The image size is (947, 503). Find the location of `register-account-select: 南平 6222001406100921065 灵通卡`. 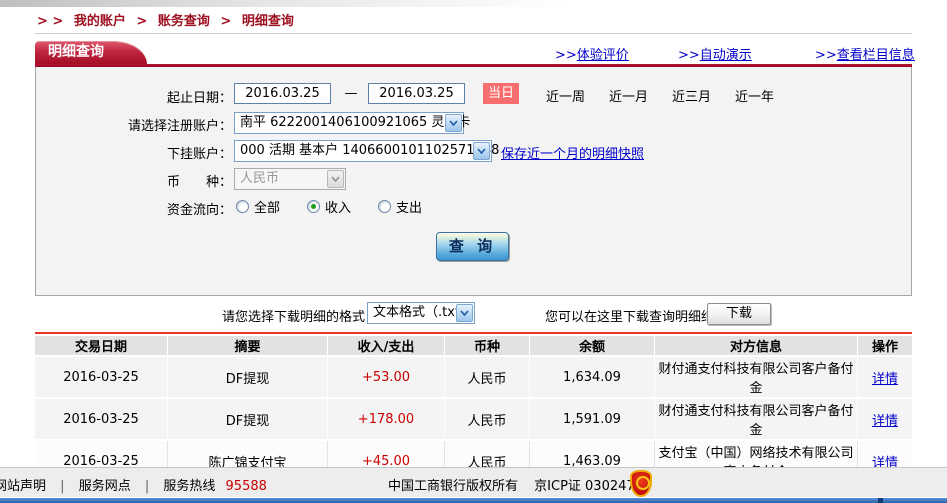

register-account-select: 南平 6222001406100921065 灵通卡 is located at coordinates (352, 123).